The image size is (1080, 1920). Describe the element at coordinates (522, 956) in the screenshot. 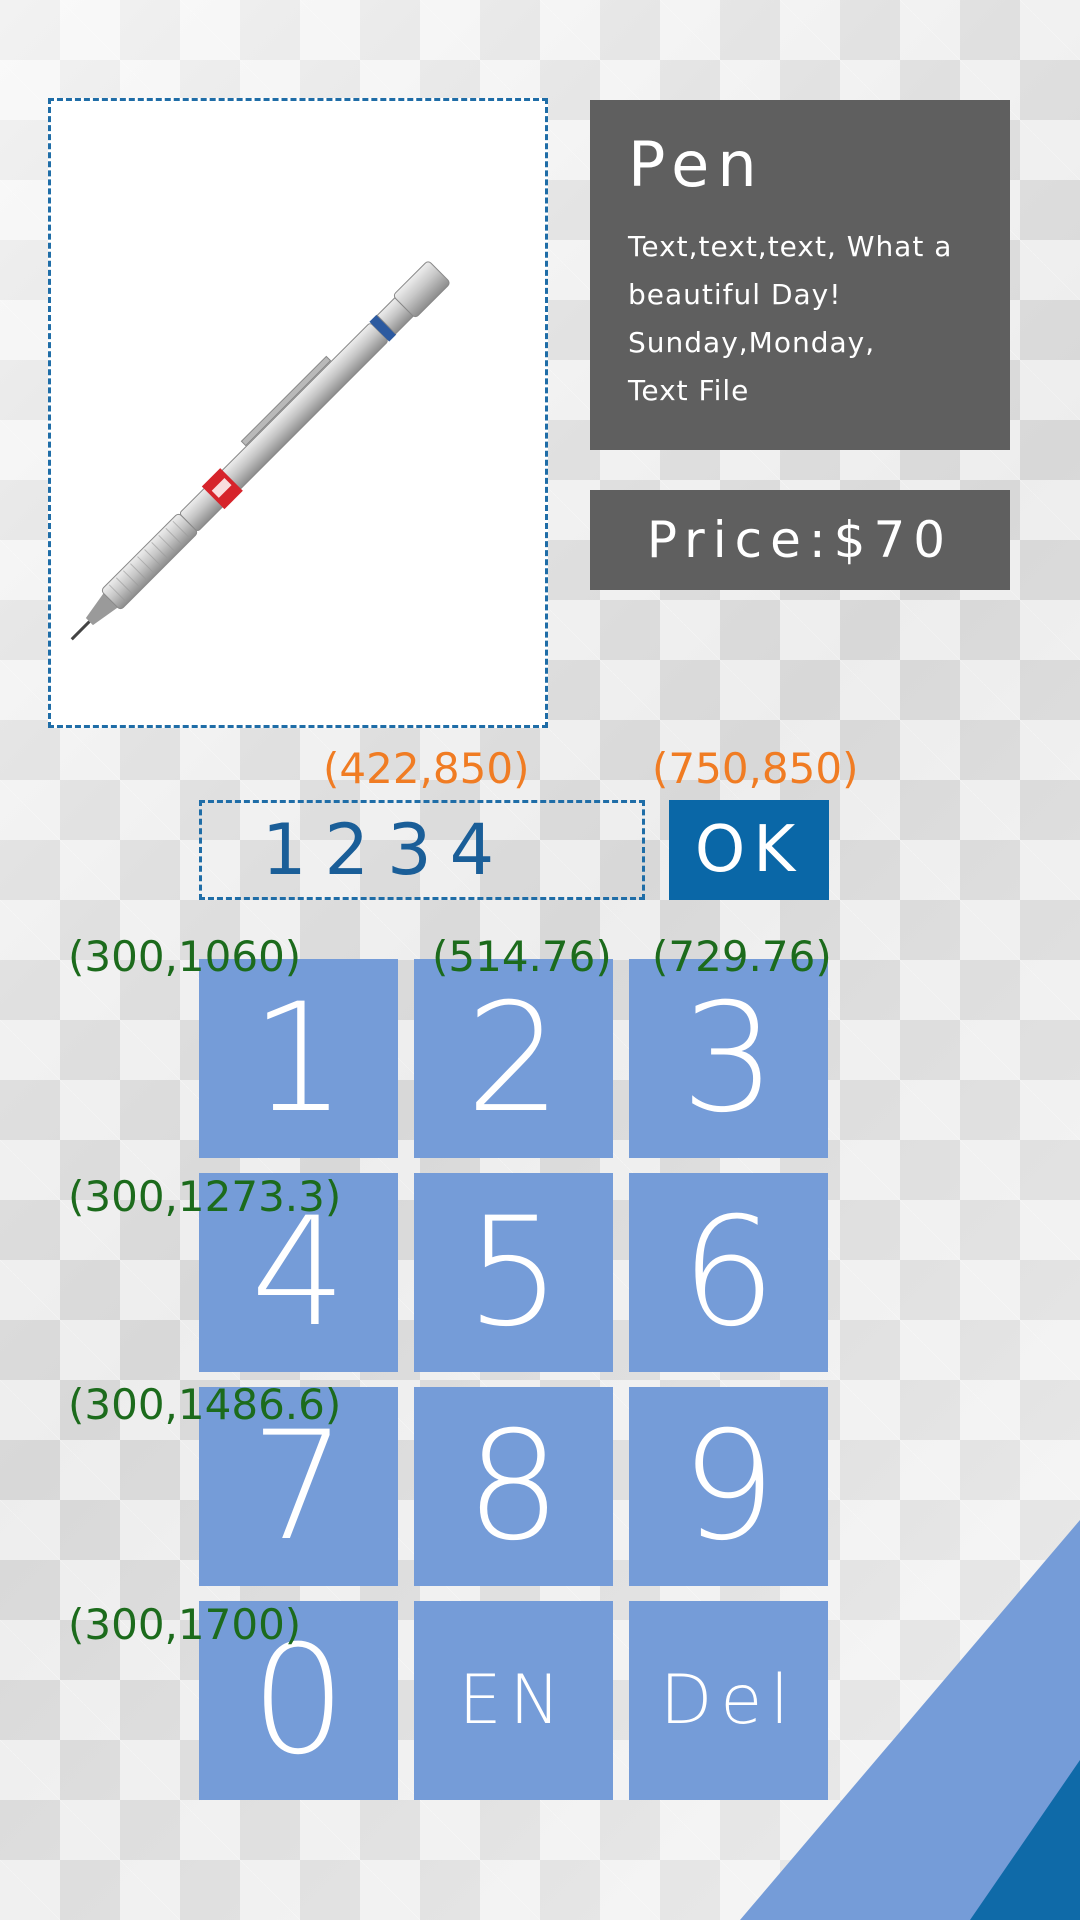

I see `coordinate-label-key-2: (514.76)` at that location.